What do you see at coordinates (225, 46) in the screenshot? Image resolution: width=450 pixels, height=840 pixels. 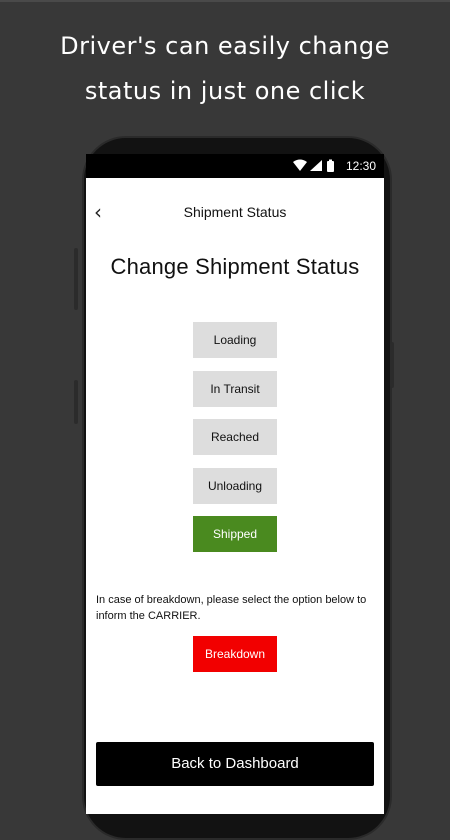 I see `promo-headline-line1: Driver's can easily change` at bounding box center [225, 46].